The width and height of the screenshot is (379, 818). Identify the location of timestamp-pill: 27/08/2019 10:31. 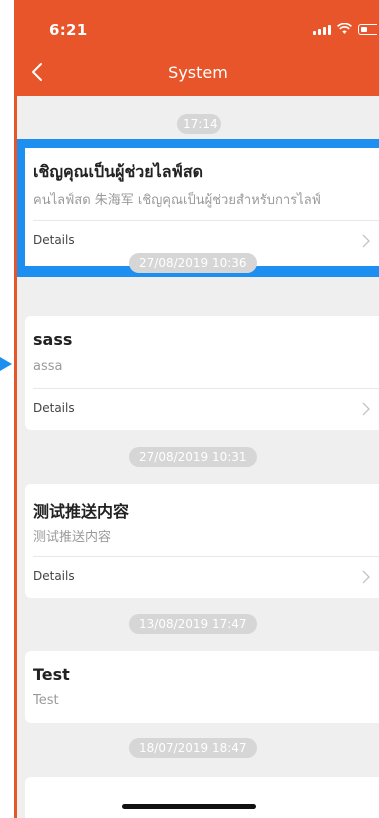
(193, 457).